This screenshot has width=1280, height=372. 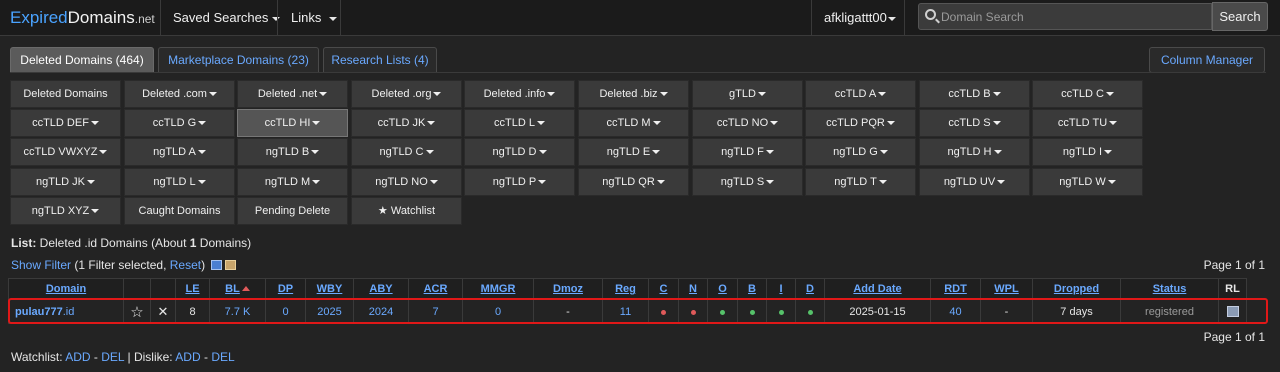 What do you see at coordinates (1087, 182) in the screenshot?
I see `filter-button-ngtld-w: ngTLD W` at bounding box center [1087, 182].